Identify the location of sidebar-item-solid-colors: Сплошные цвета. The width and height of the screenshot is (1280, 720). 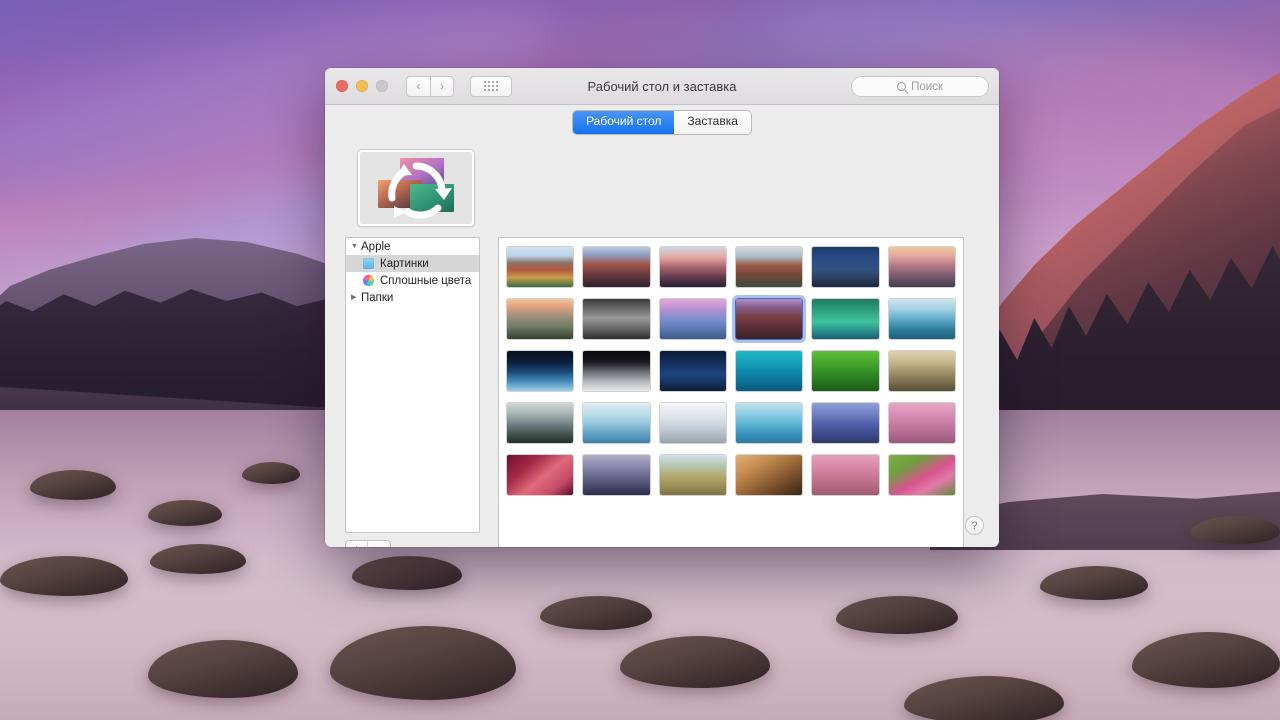
(412, 280).